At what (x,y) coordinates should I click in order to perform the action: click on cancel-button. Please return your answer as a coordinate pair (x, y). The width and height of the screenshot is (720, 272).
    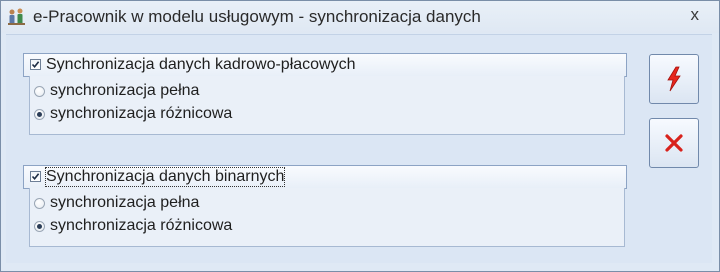
    Looking at the image, I should click on (674, 143).